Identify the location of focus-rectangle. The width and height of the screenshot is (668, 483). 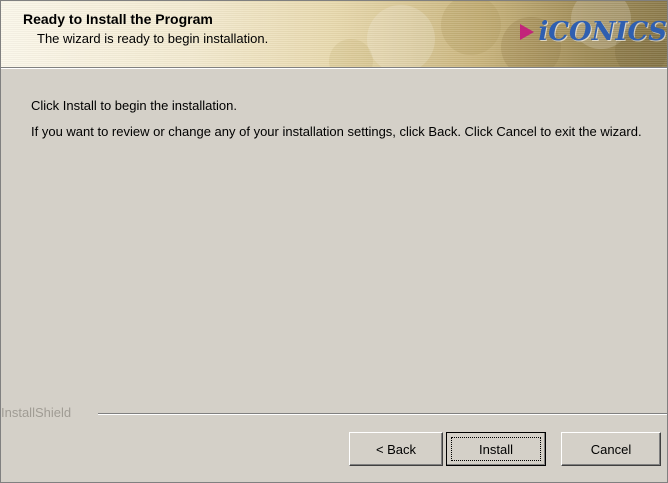
(496, 449).